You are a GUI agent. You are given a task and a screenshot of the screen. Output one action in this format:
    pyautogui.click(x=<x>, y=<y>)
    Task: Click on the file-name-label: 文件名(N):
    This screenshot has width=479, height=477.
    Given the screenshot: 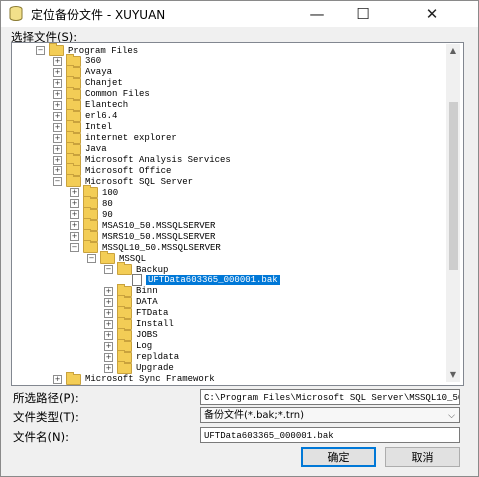 What is the action you would take?
    pyautogui.click(x=41, y=437)
    